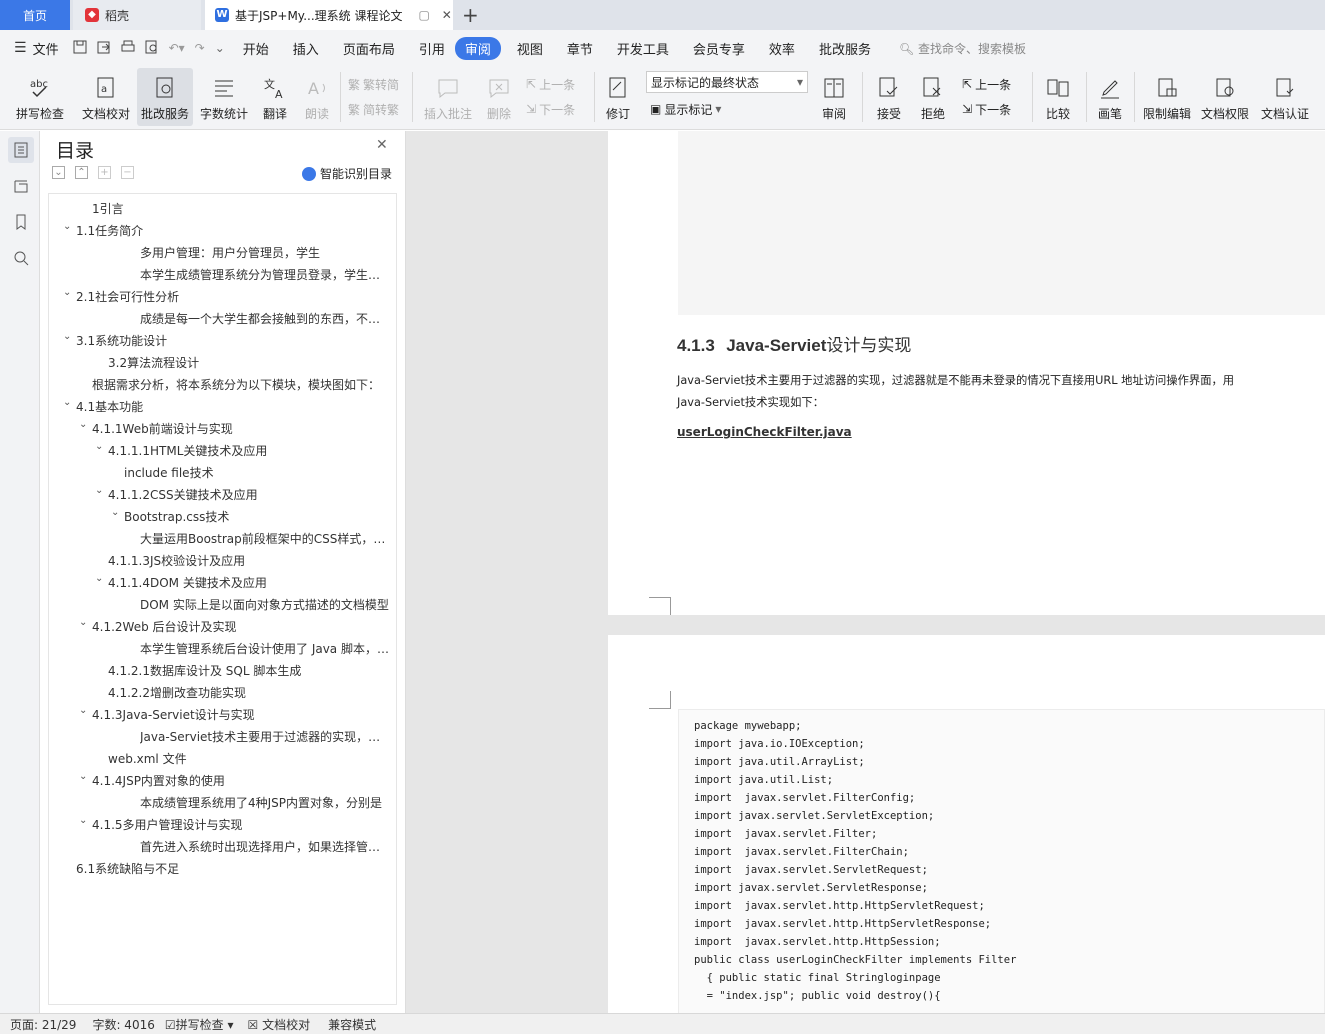  What do you see at coordinates (123, 1024) in the screenshot?
I see `word-count: 字数: 4016` at bounding box center [123, 1024].